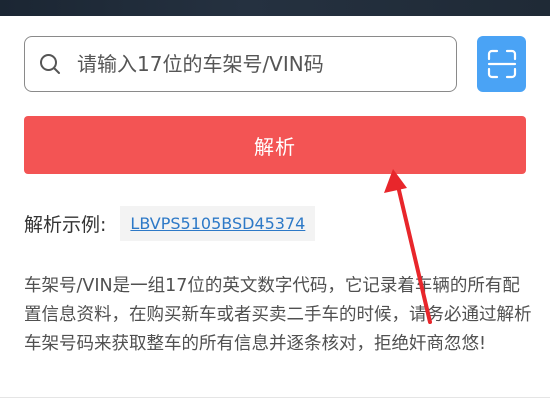 Image resolution: width=550 pixels, height=399 pixels. Describe the element at coordinates (262, 64) in the screenshot. I see `vin-search-input` at that location.